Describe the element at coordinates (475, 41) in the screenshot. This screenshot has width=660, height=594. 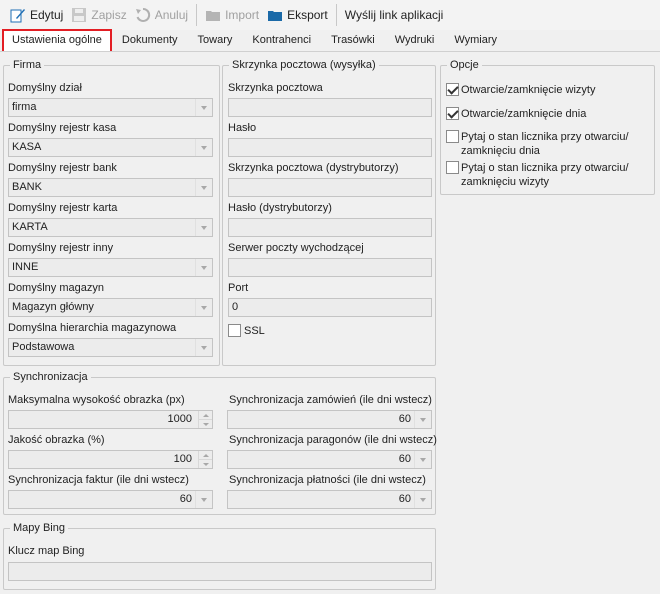
I see `tab-dimensions: Wymiary` at that location.